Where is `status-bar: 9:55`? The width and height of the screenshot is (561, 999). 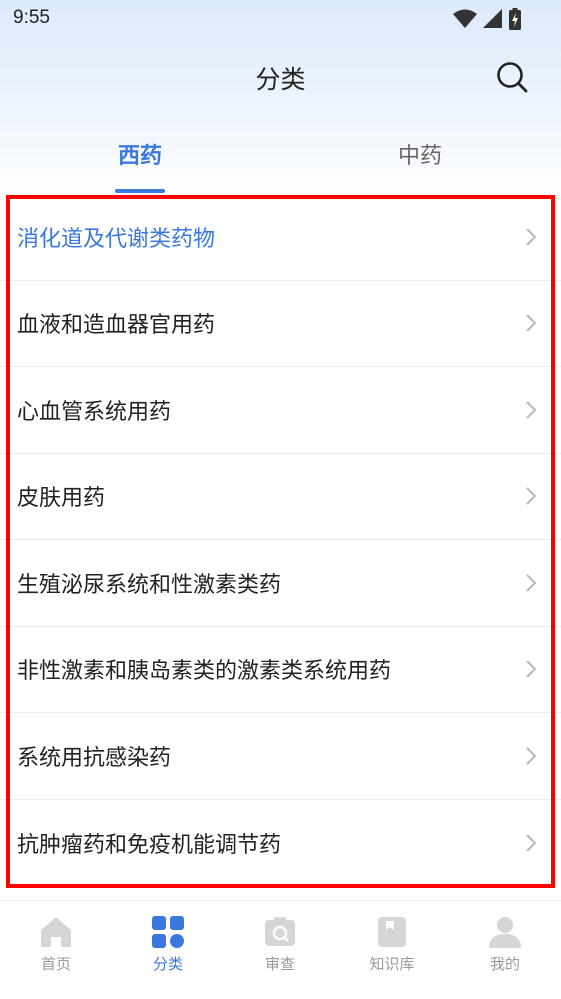
status-bar: 9:55 is located at coordinates (280, 20).